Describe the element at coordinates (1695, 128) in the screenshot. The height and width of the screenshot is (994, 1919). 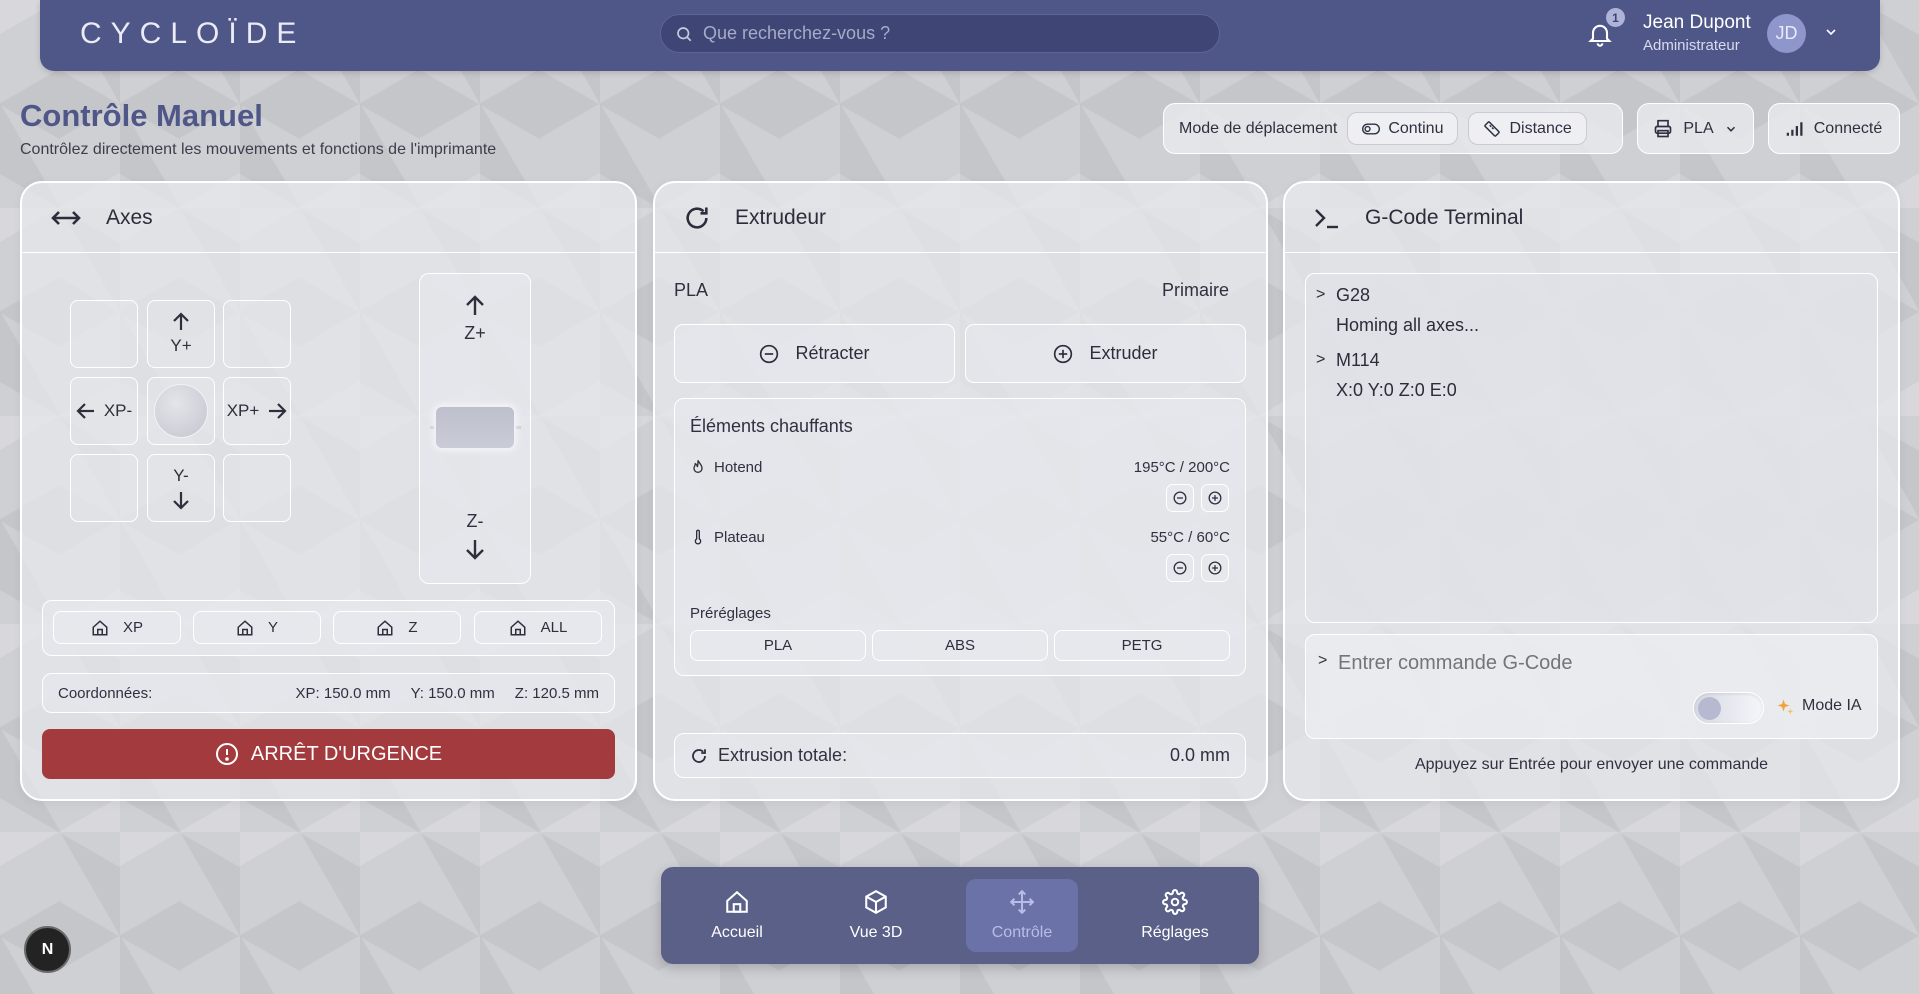
I see `material-select: PLA` at that location.